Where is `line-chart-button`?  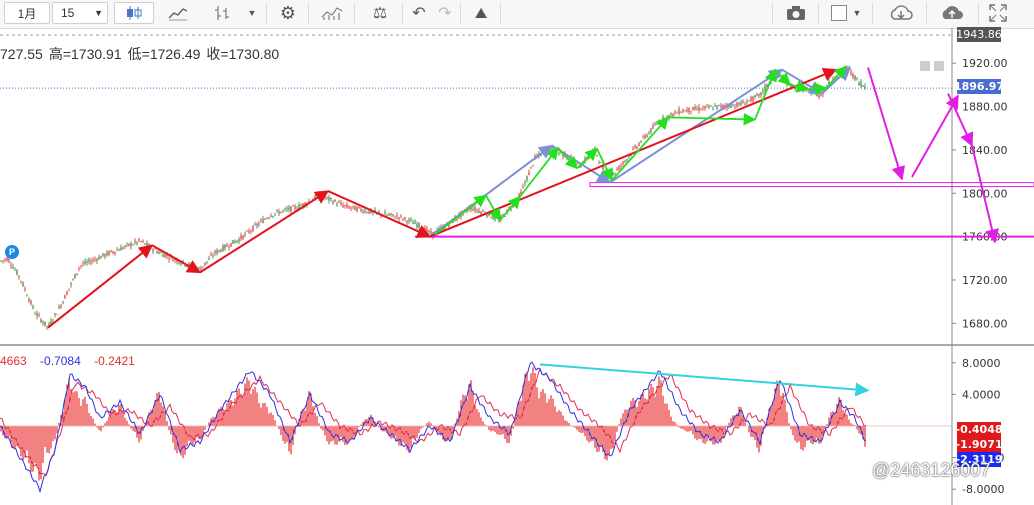
line-chart-button is located at coordinates (178, 13).